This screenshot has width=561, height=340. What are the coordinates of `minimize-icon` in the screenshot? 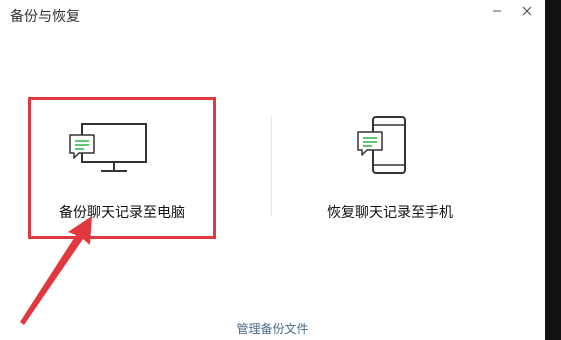 It's located at (497, 11).